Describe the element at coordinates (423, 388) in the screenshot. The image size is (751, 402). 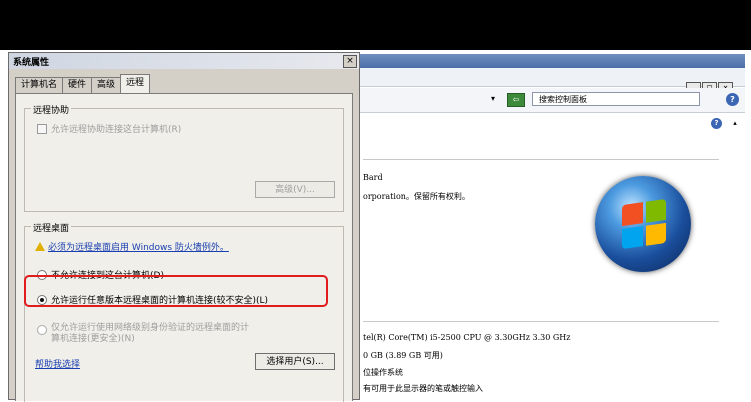
I see `pen-touch-info: 有可用于此显示器的笔或触控输入` at that location.